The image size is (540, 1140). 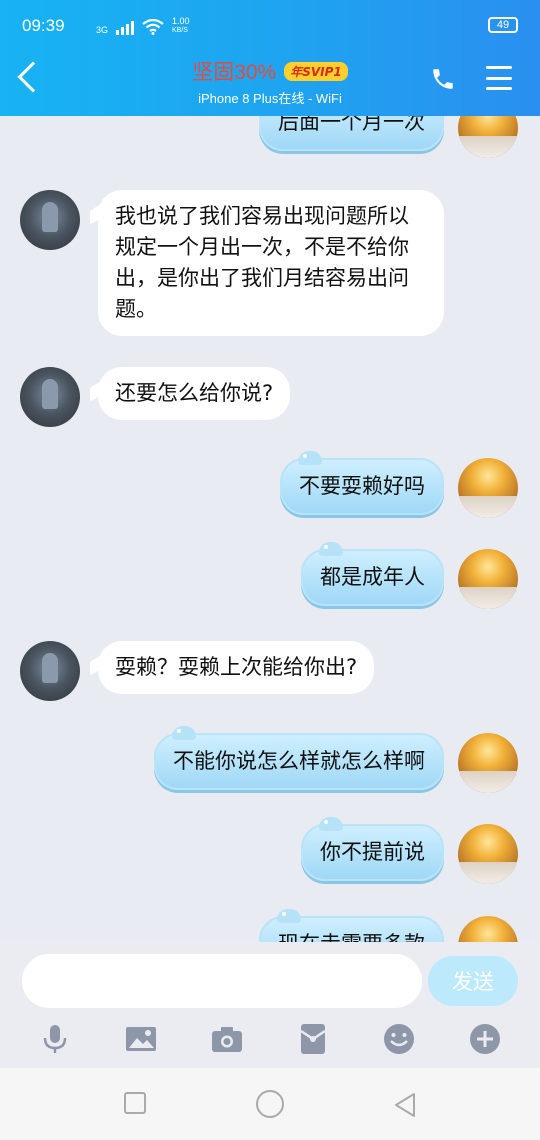 I want to click on signal-icon, so click(x=125, y=27).